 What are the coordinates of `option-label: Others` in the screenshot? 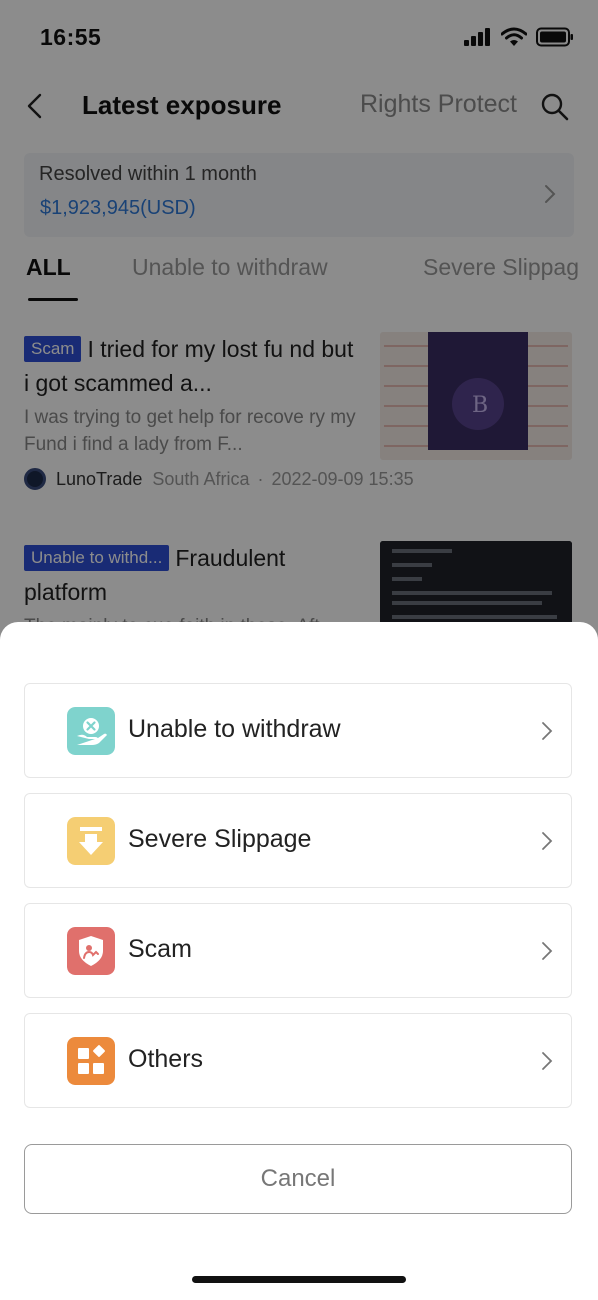 It's located at (166, 1059).